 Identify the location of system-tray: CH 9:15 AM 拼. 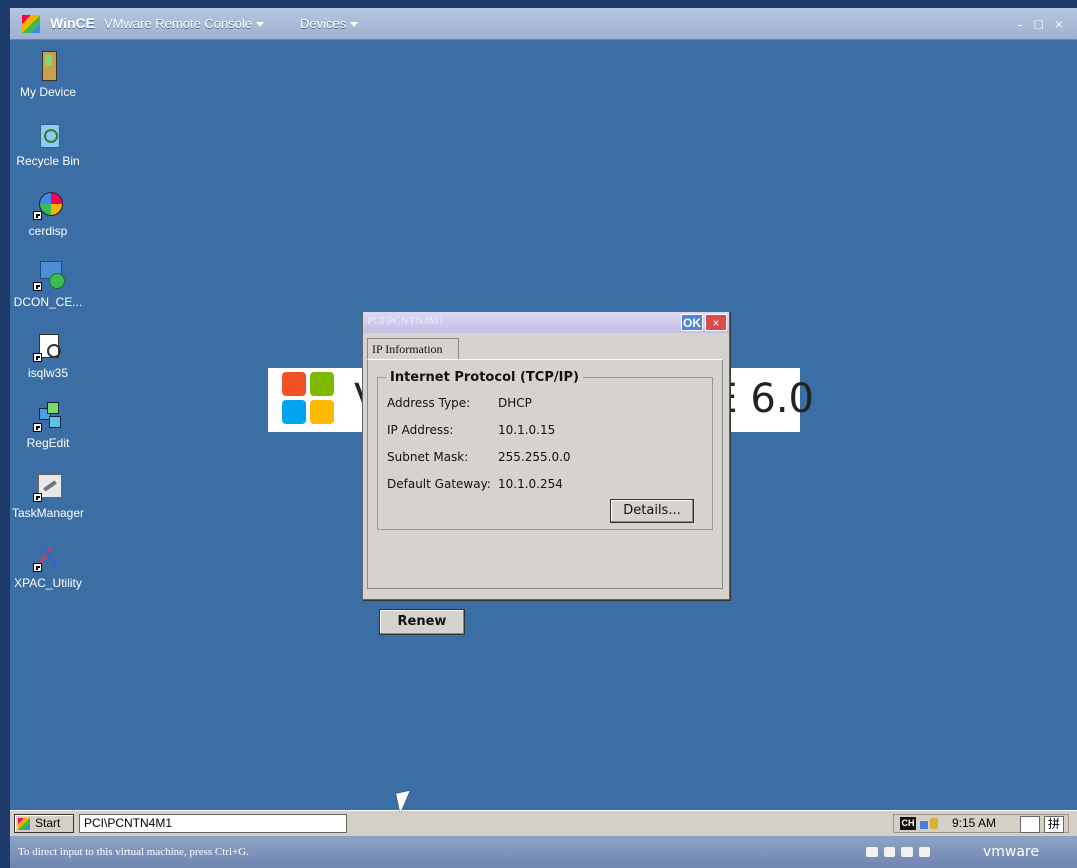
(981, 823).